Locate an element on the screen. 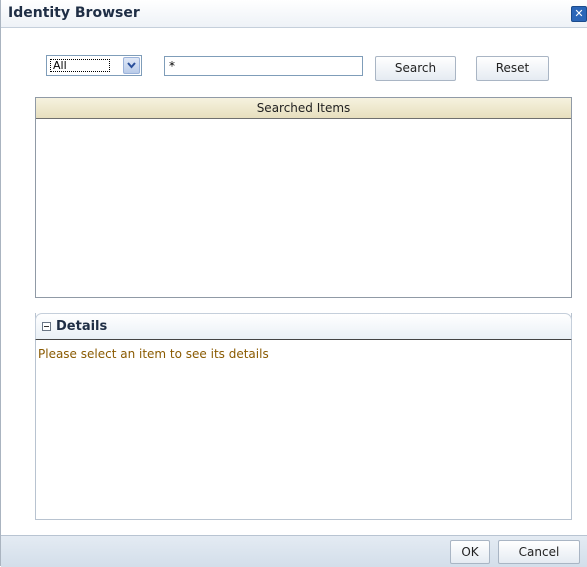 Image resolution: width=587 pixels, height=567 pixels. search-button: Search is located at coordinates (415, 68).